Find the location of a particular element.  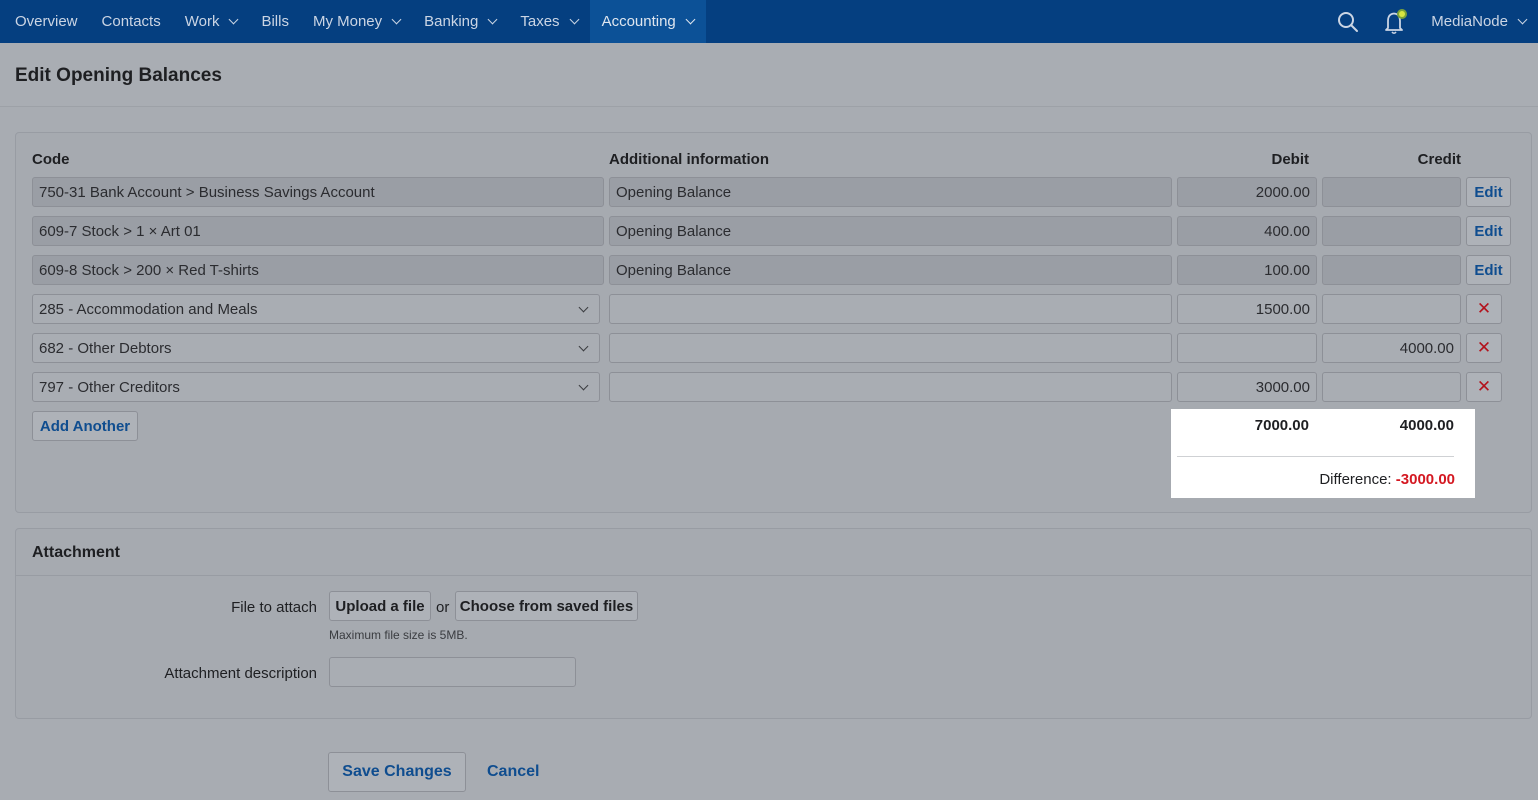

account-code-value: 797 - Other Creditors is located at coordinates (109, 387).